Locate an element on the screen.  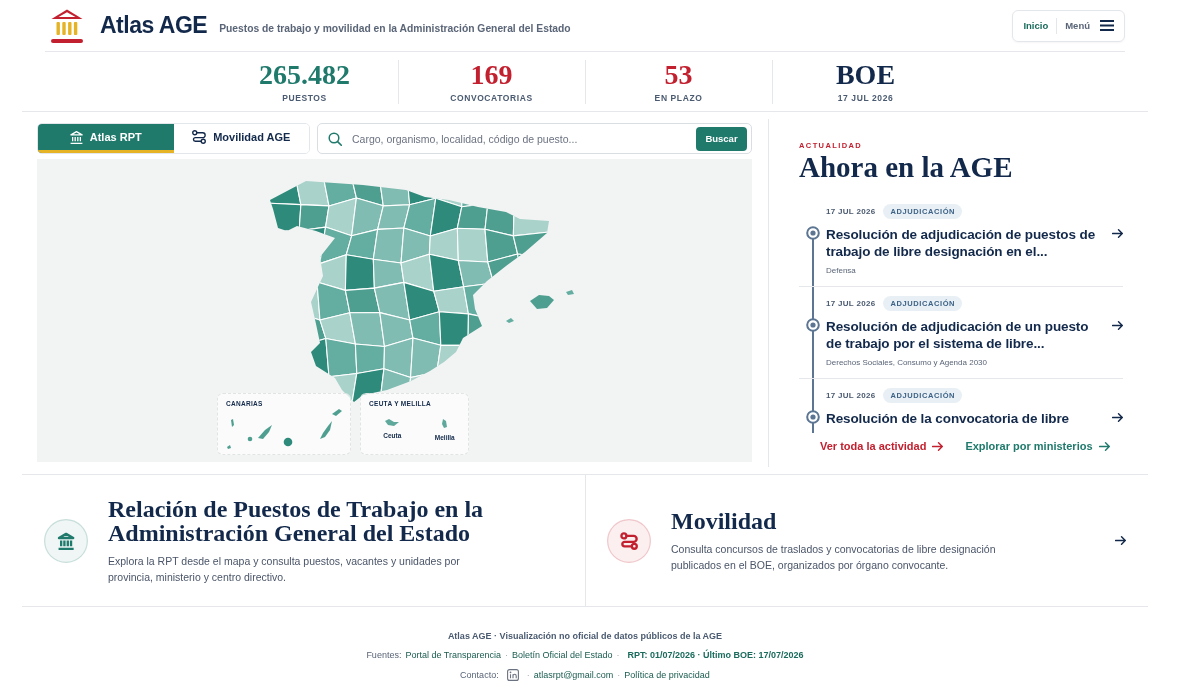
menu-button: Menú is located at coordinates (1089, 25).